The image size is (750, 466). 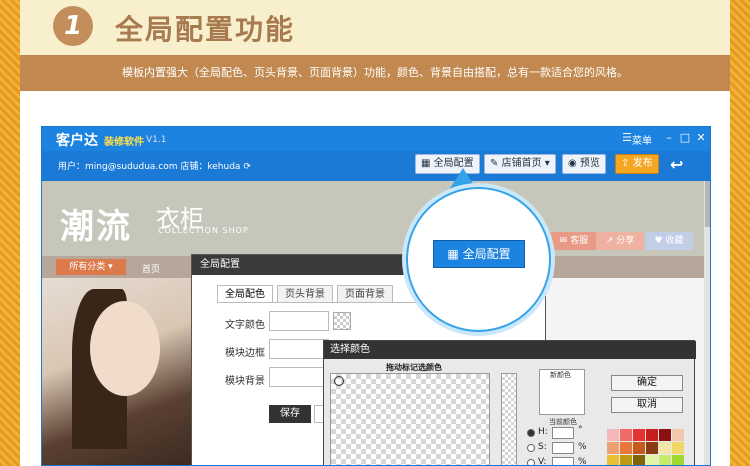 What do you see at coordinates (547, 163) in the screenshot?
I see `chevron-down-icon: ▾` at bounding box center [547, 163].